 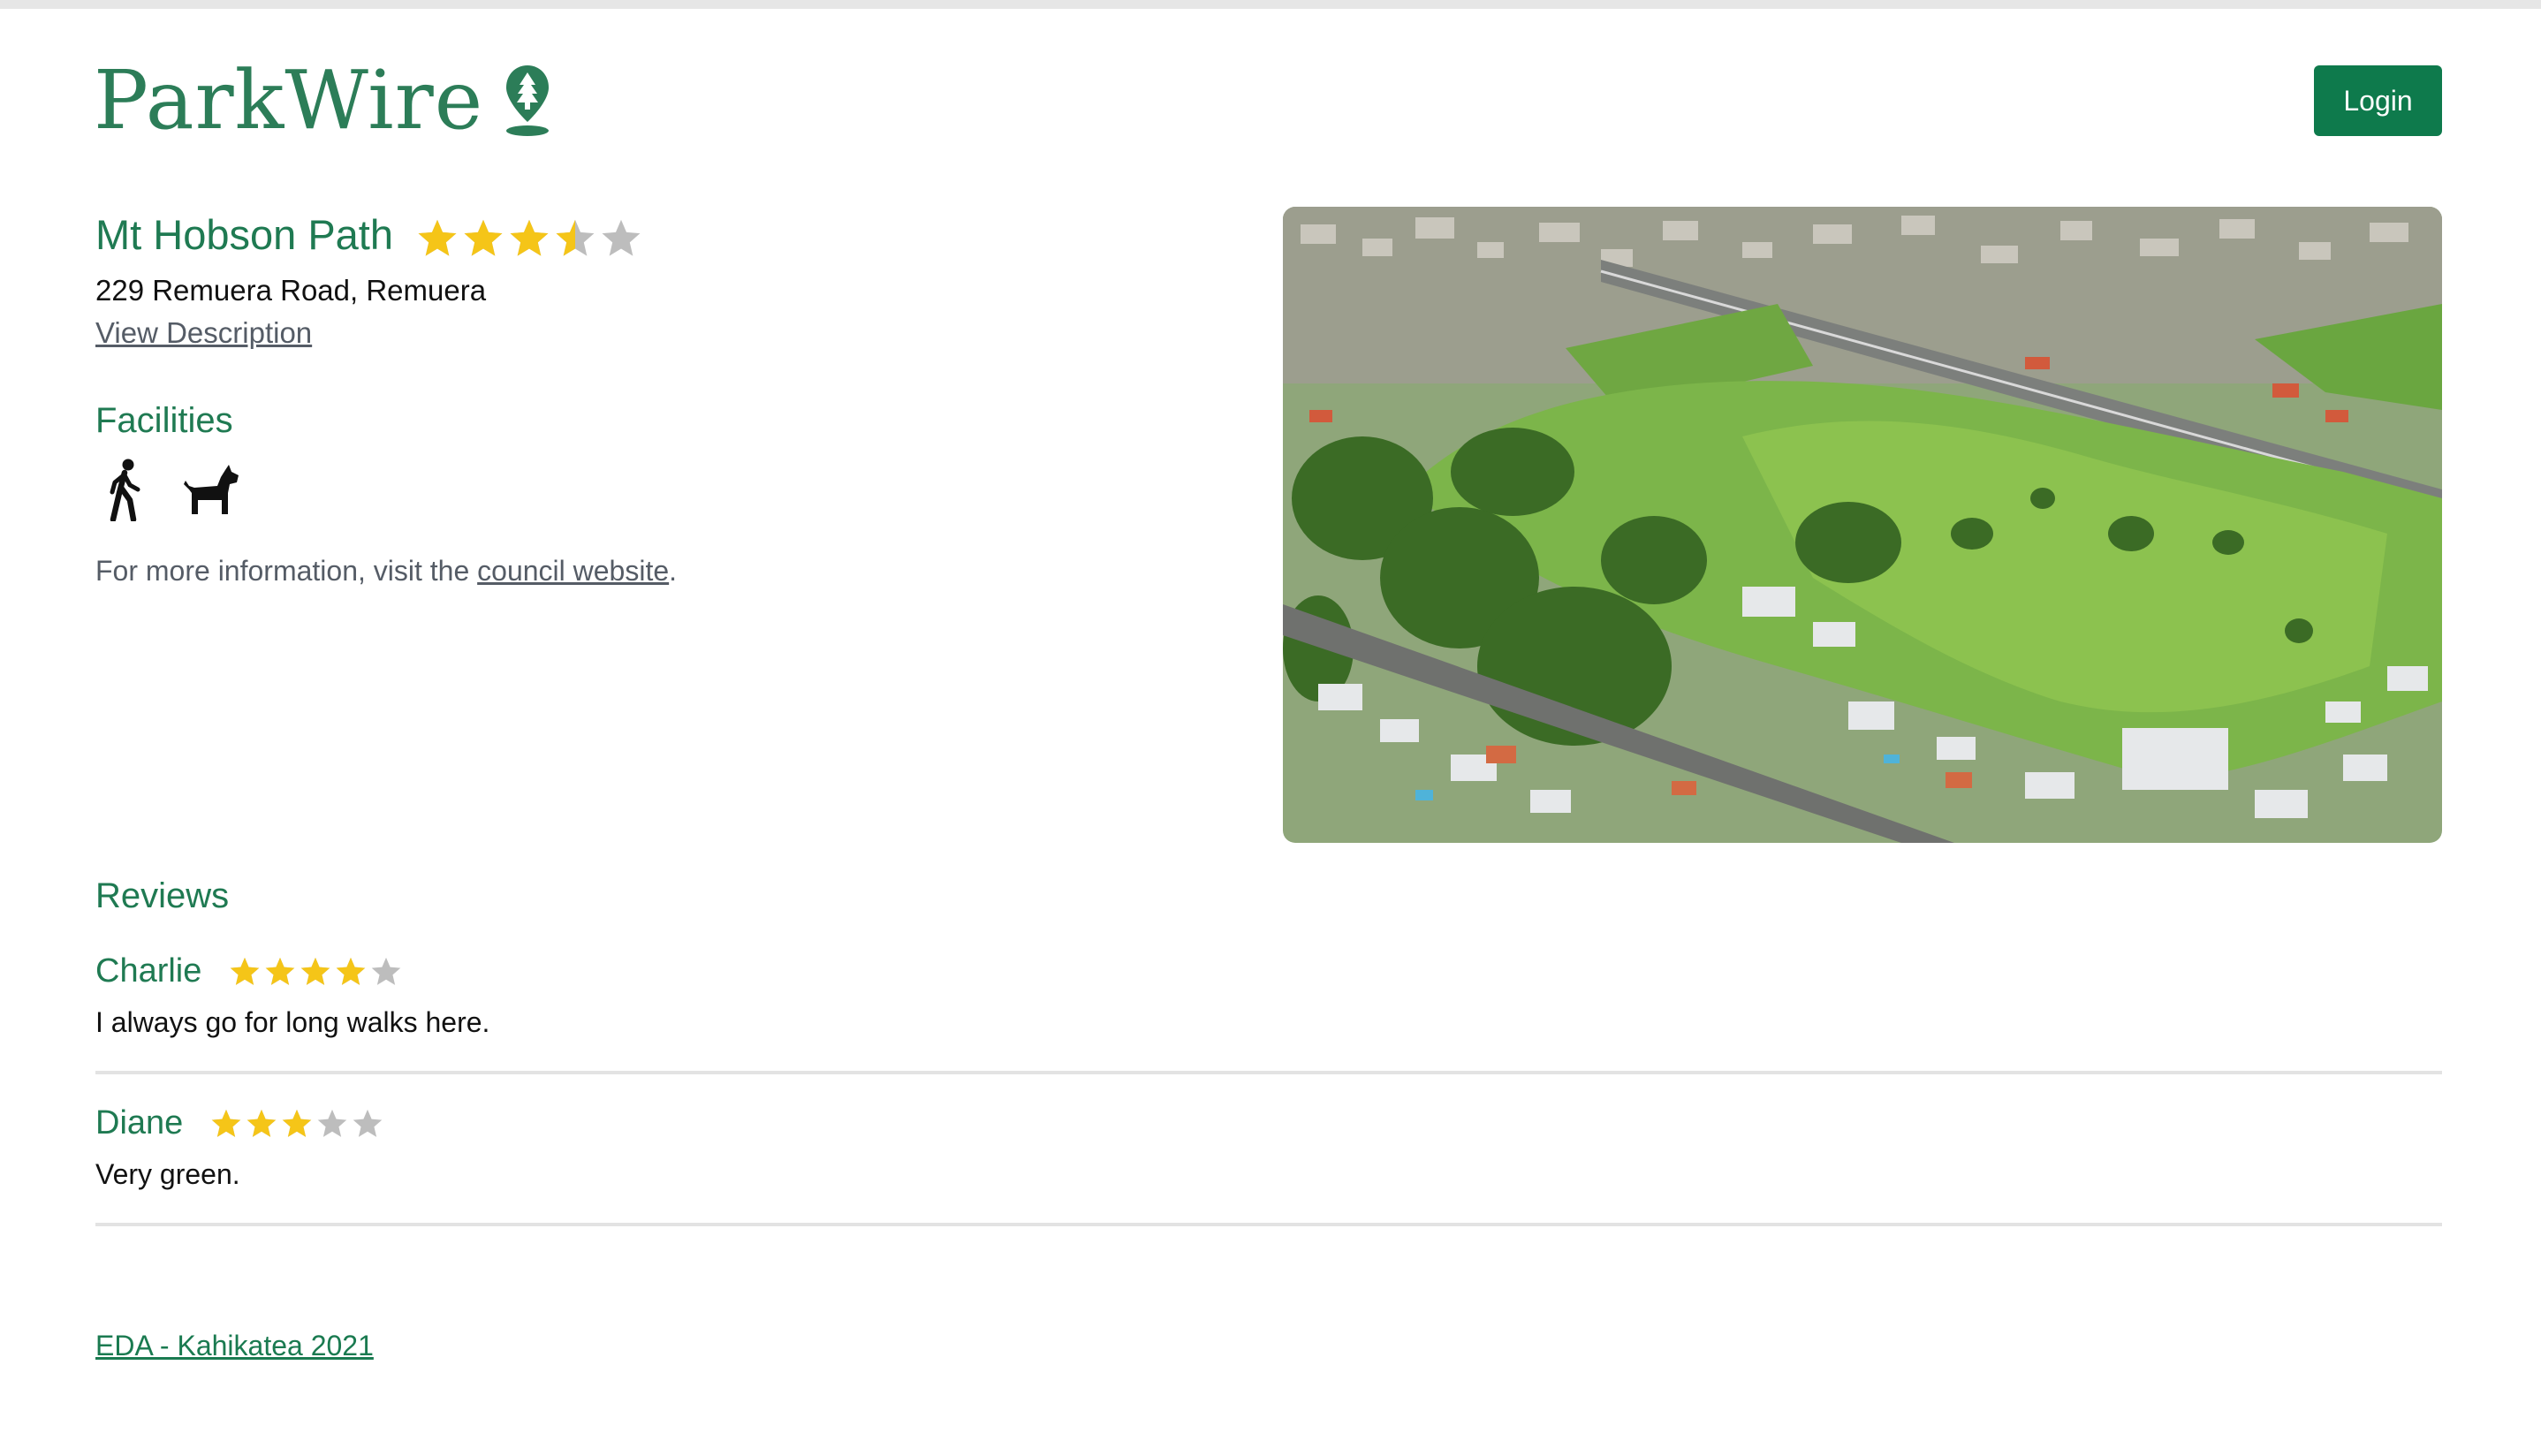 I want to click on review-text: I always go for long walks here., so click(x=292, y=1022).